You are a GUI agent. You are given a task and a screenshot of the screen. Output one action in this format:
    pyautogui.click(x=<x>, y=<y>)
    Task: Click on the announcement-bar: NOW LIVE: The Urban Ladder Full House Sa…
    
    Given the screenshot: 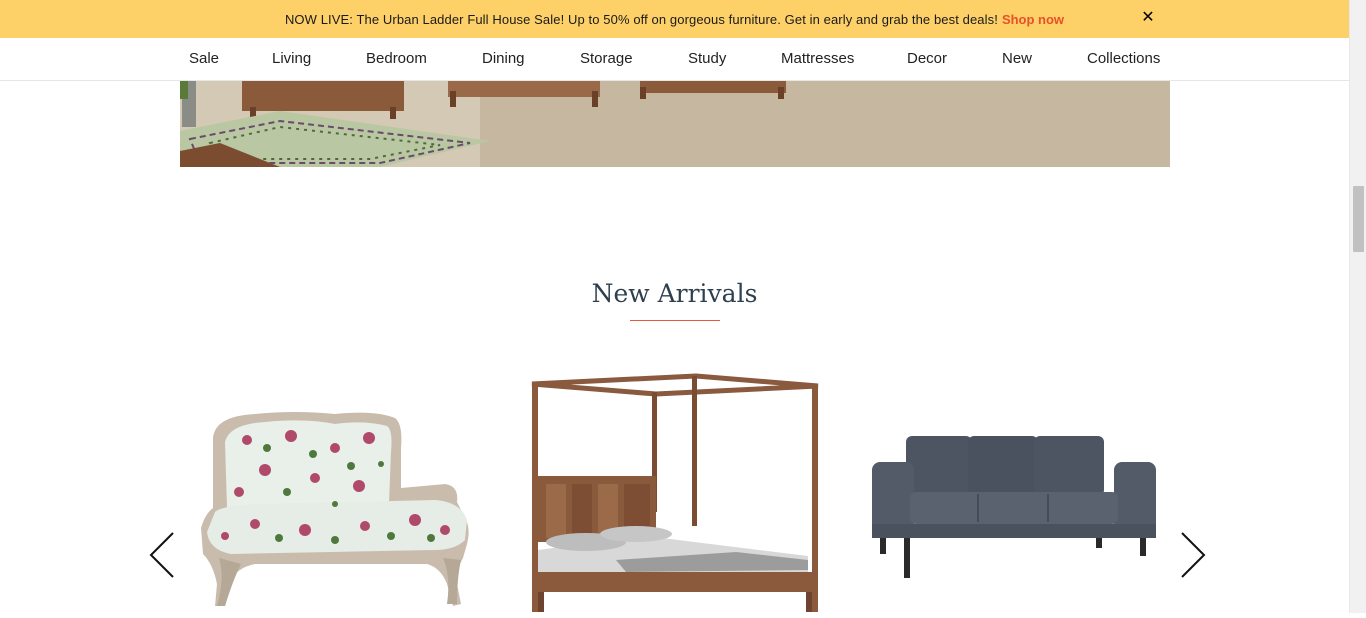 What is the action you would take?
    pyautogui.click(x=674, y=19)
    